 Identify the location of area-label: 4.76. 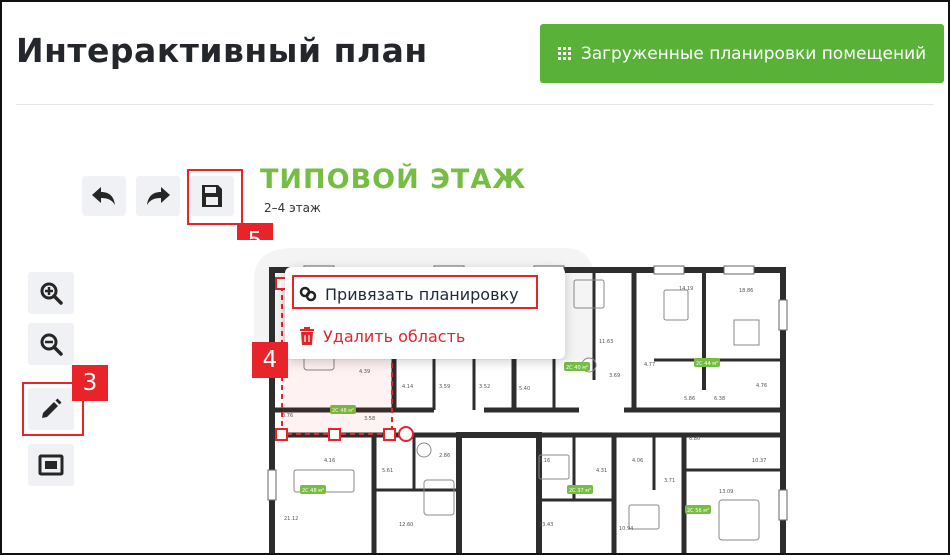
(761, 386).